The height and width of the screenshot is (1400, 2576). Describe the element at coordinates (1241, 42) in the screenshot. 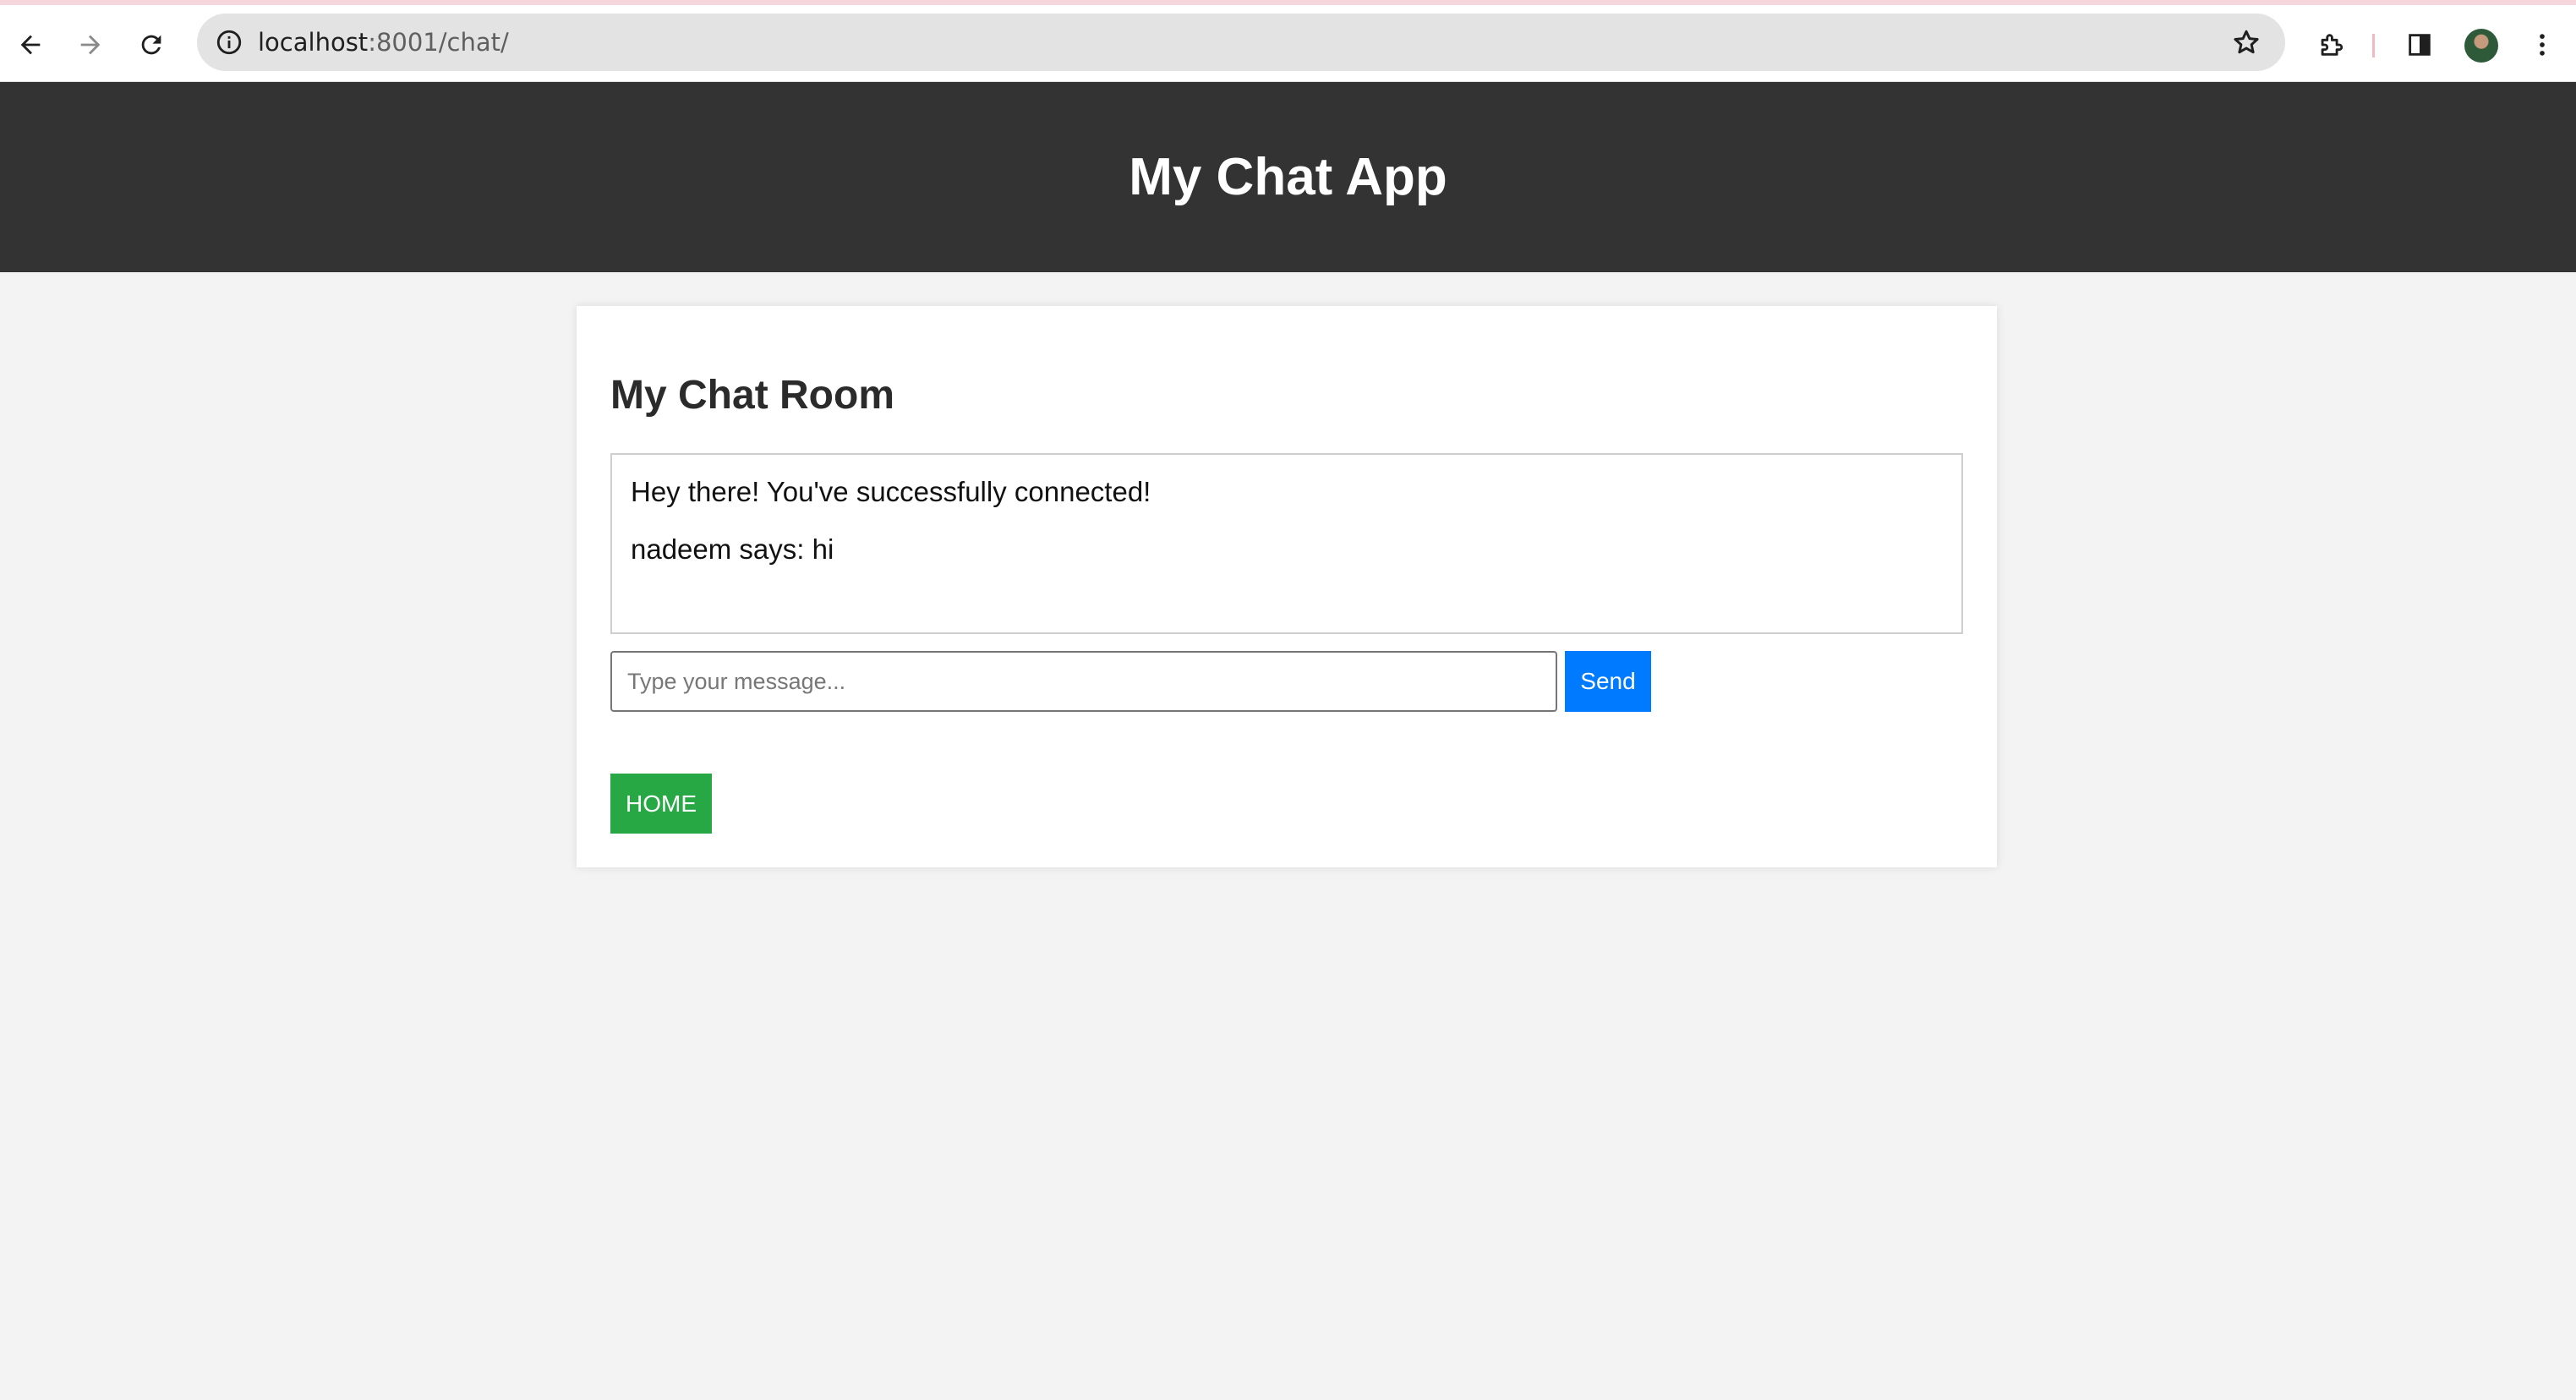

I see `address-bar: localhost:8001/chat/` at that location.